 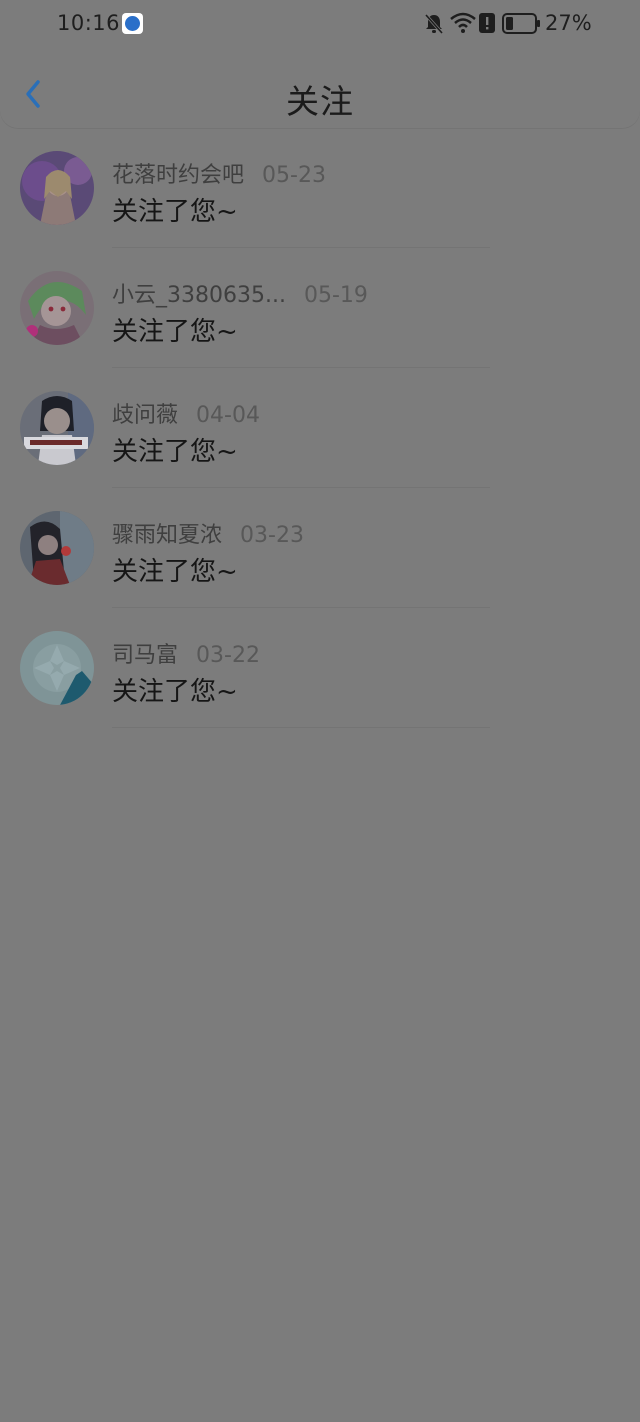 I want to click on notification-header: 小云_3380635... 05-19, so click(x=240, y=293).